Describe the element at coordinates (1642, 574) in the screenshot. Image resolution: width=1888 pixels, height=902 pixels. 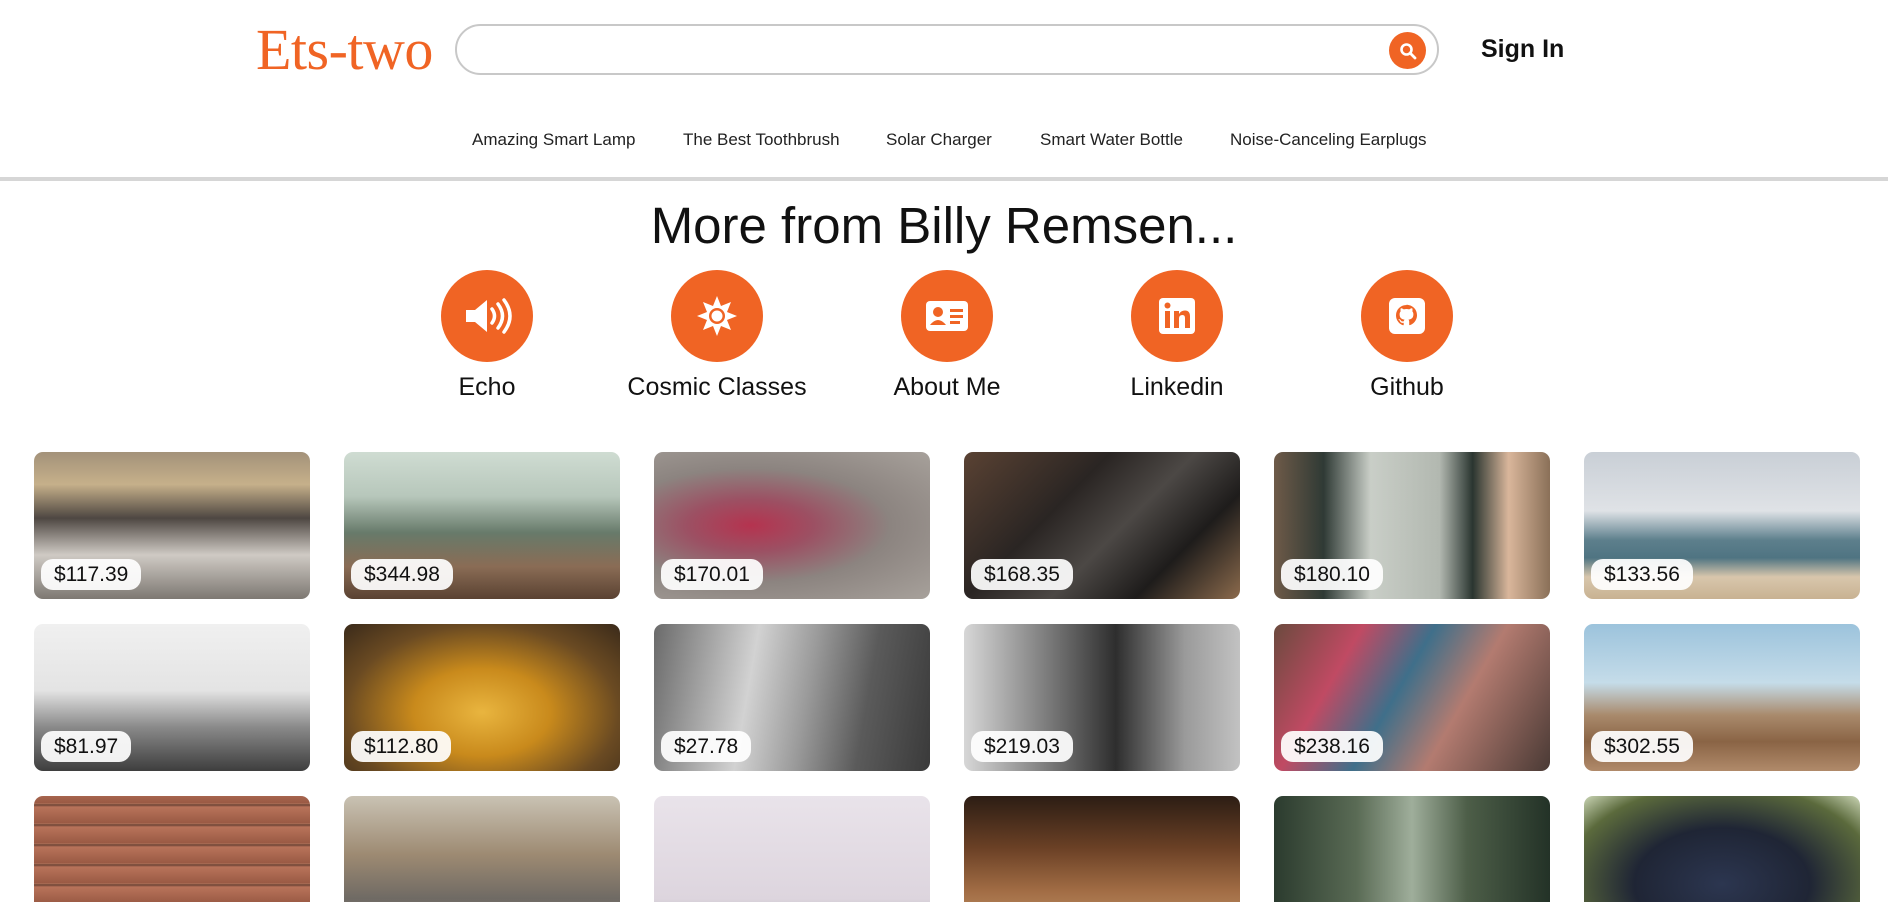
I see `product-price: $133.56` at that location.